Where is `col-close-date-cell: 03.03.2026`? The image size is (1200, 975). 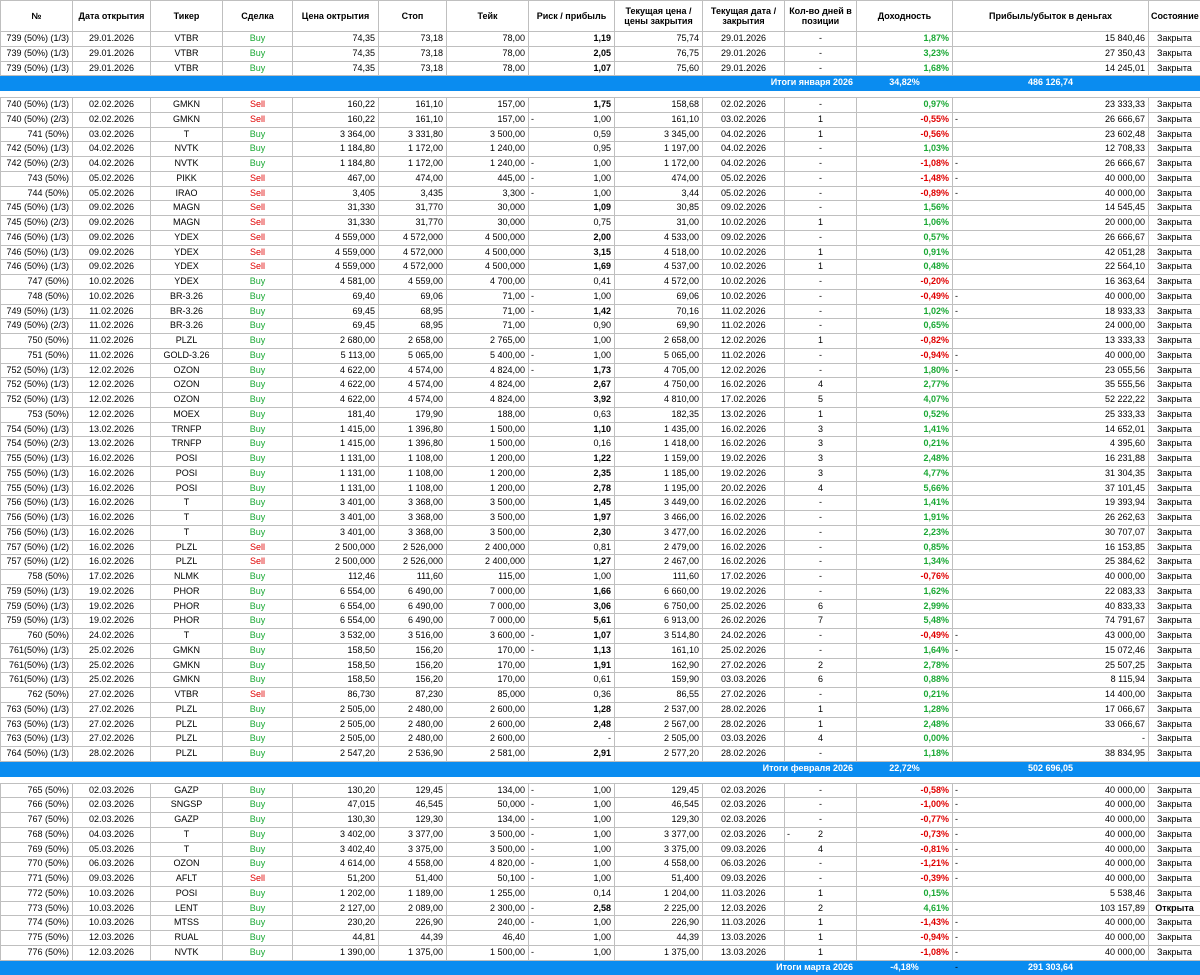
col-close-date-cell: 03.03.2026 is located at coordinates (744, 680).